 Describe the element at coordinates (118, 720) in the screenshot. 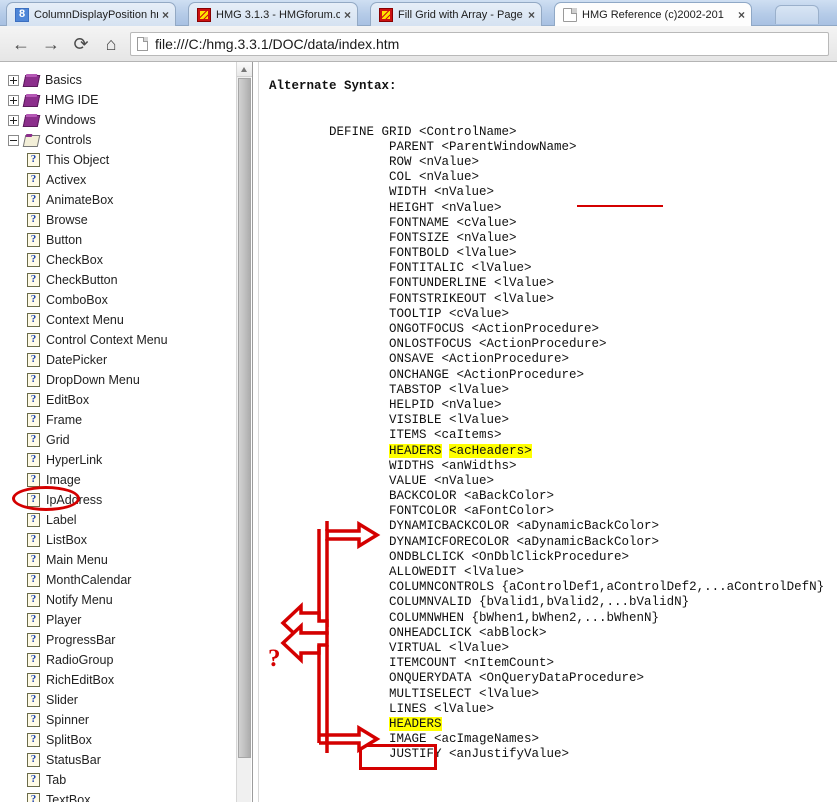

I see `toc-item-spinner: Spinner` at that location.